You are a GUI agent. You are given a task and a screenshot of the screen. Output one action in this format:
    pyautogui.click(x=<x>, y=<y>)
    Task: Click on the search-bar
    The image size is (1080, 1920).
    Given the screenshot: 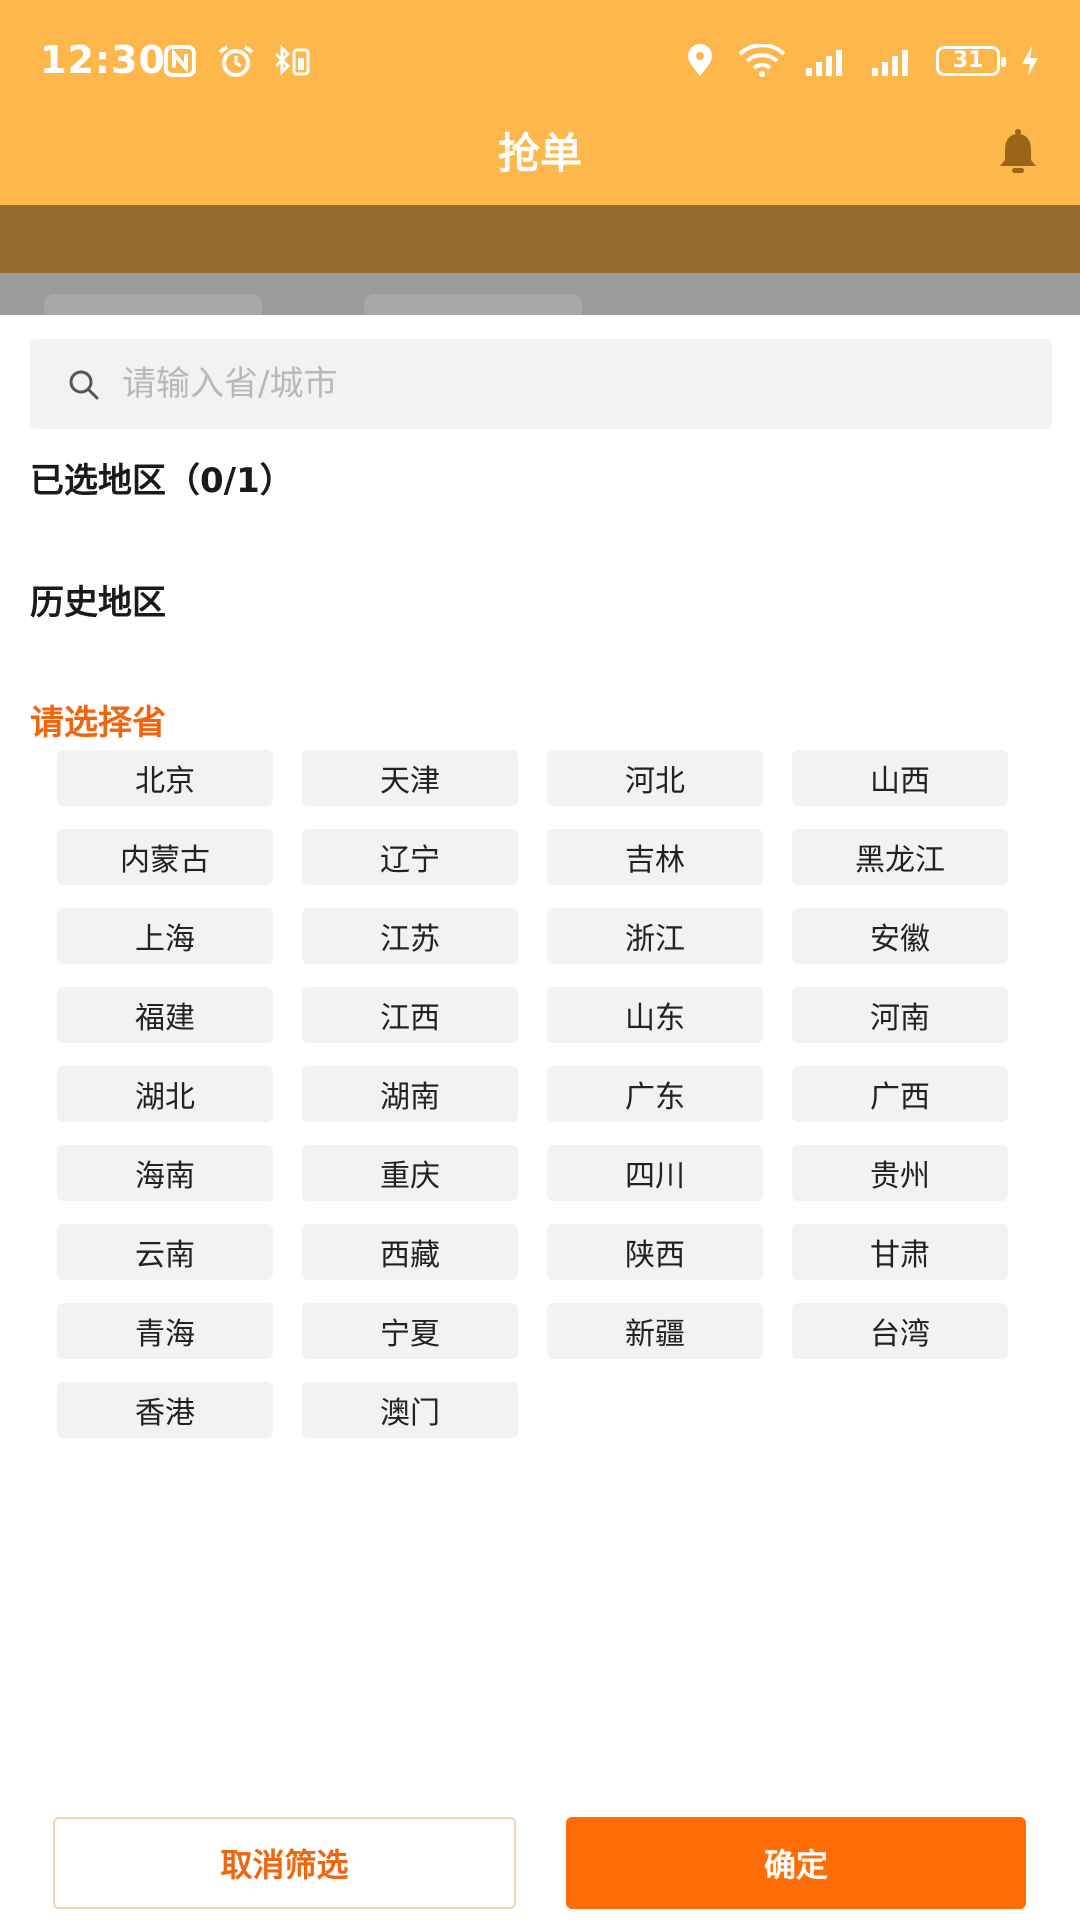 What is the action you would take?
    pyautogui.click(x=541, y=384)
    